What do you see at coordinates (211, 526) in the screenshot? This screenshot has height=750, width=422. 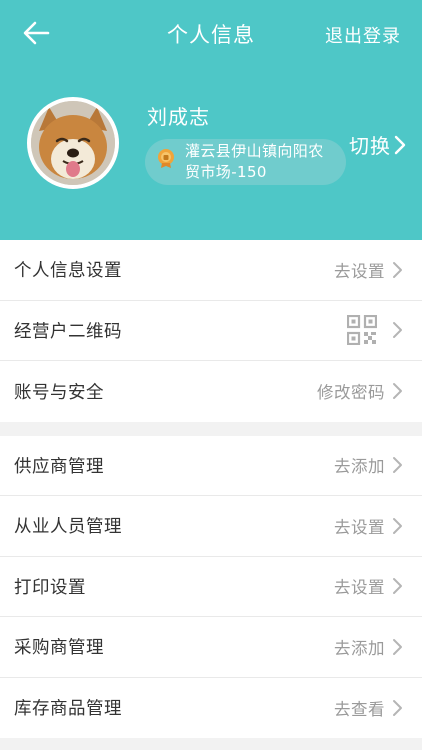 I see `row-staff-management: 从业人员管理 去设置` at bounding box center [211, 526].